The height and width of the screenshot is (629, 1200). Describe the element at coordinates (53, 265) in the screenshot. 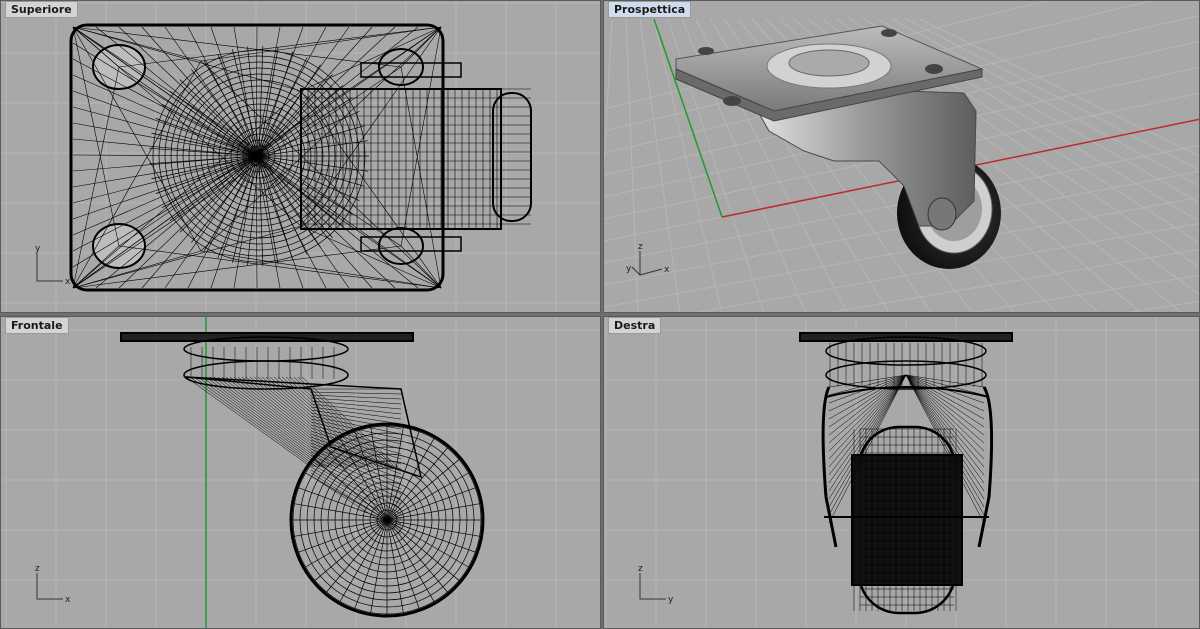

I see `axis-indicator: y x` at that location.